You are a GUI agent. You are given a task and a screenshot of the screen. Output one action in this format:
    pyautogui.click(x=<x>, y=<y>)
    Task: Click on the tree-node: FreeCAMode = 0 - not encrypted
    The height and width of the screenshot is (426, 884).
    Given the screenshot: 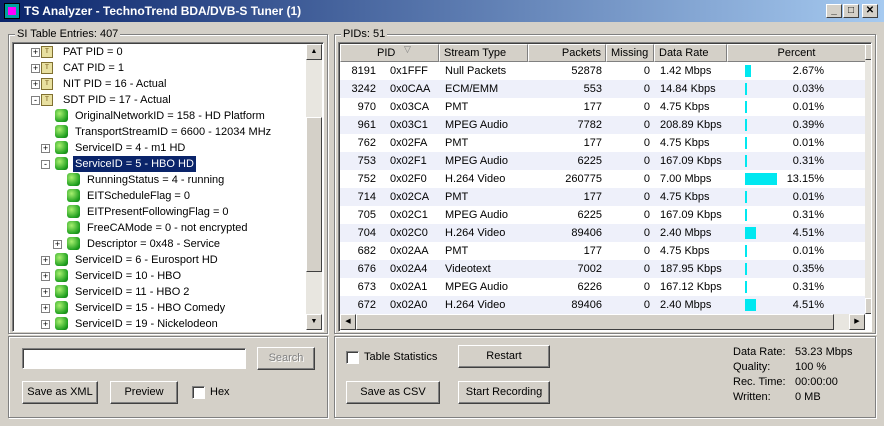 What is the action you would take?
    pyautogui.click(x=159, y=228)
    